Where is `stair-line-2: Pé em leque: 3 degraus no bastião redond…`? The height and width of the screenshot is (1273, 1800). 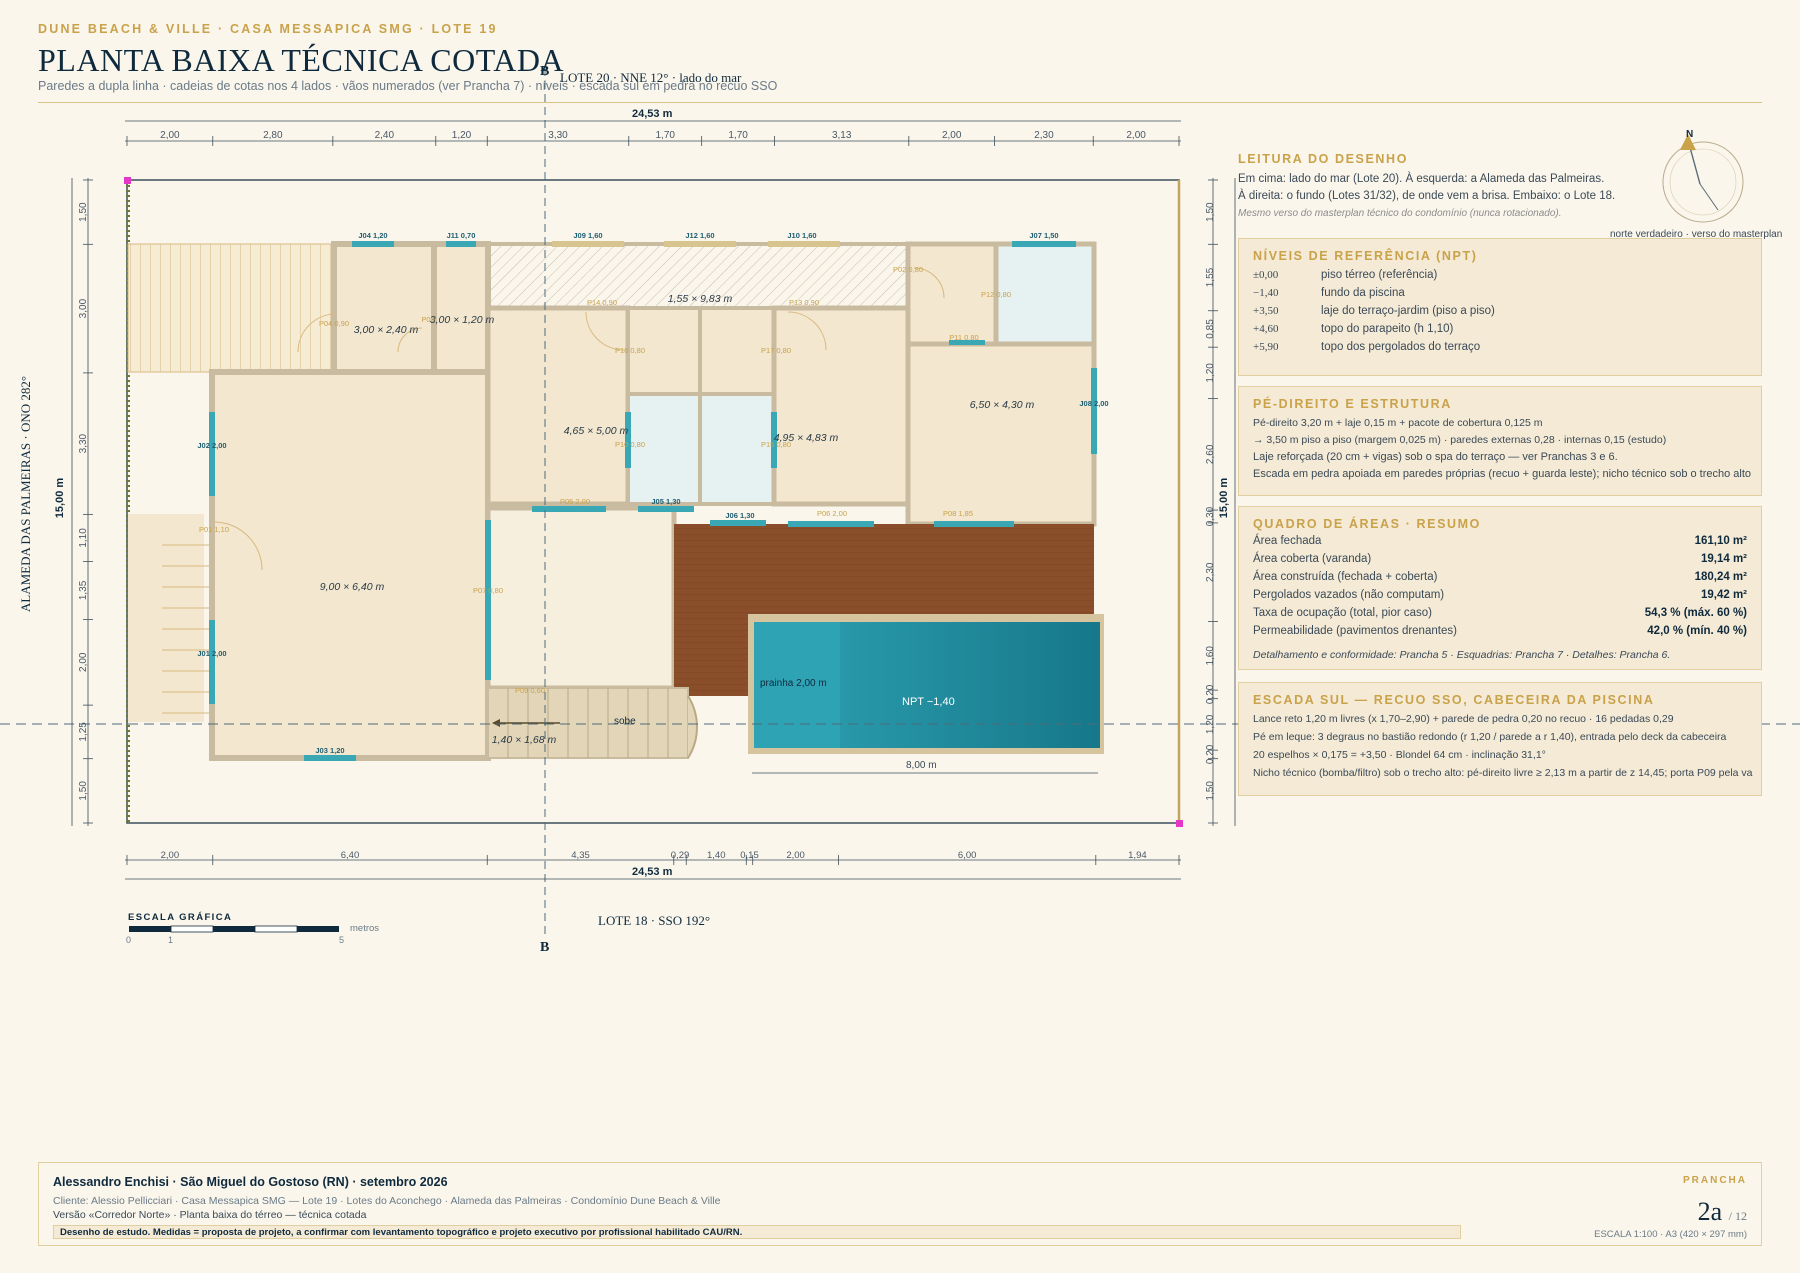
stair-line-2: Pé em leque: 3 degraus no bastião redond… is located at coordinates (1490, 737).